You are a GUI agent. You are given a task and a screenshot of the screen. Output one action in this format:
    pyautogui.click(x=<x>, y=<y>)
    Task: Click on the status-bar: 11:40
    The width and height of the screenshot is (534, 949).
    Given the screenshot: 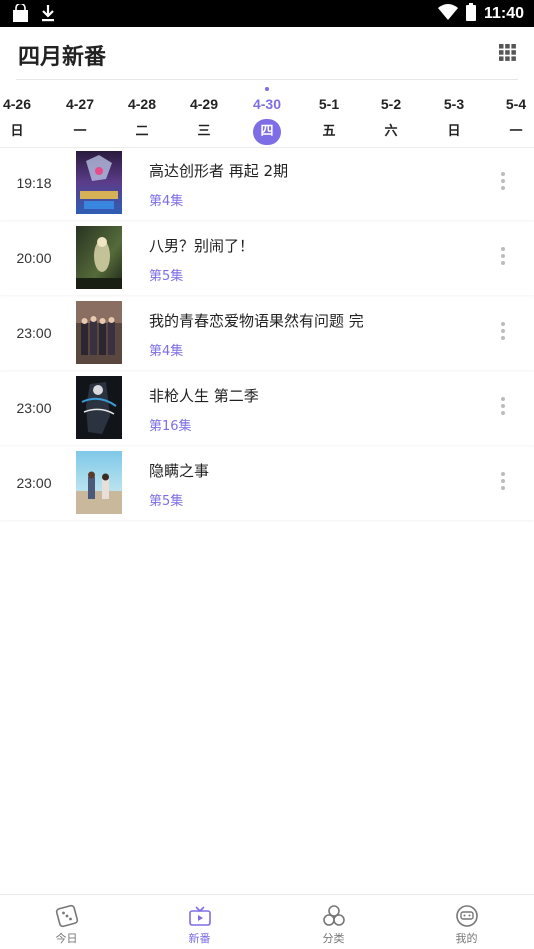 What is the action you would take?
    pyautogui.click(x=267, y=13)
    